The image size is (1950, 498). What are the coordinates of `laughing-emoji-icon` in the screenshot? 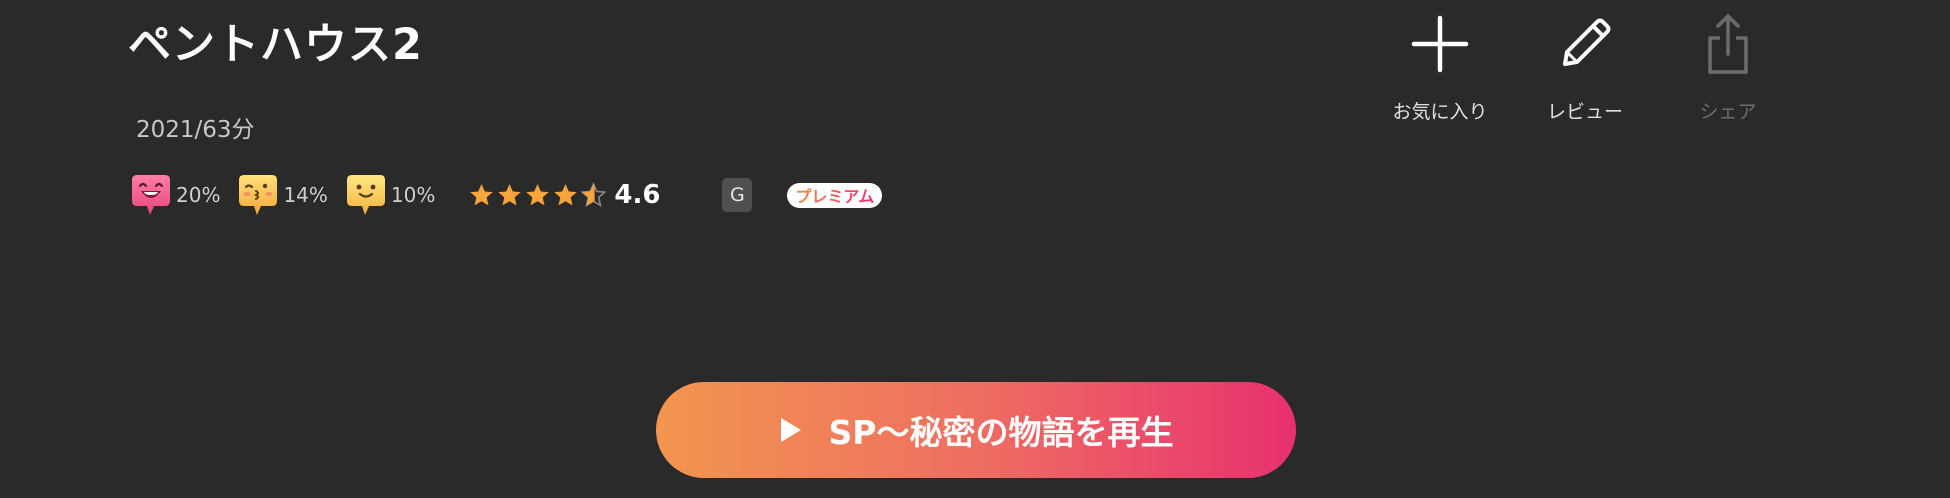 It's located at (151, 195).